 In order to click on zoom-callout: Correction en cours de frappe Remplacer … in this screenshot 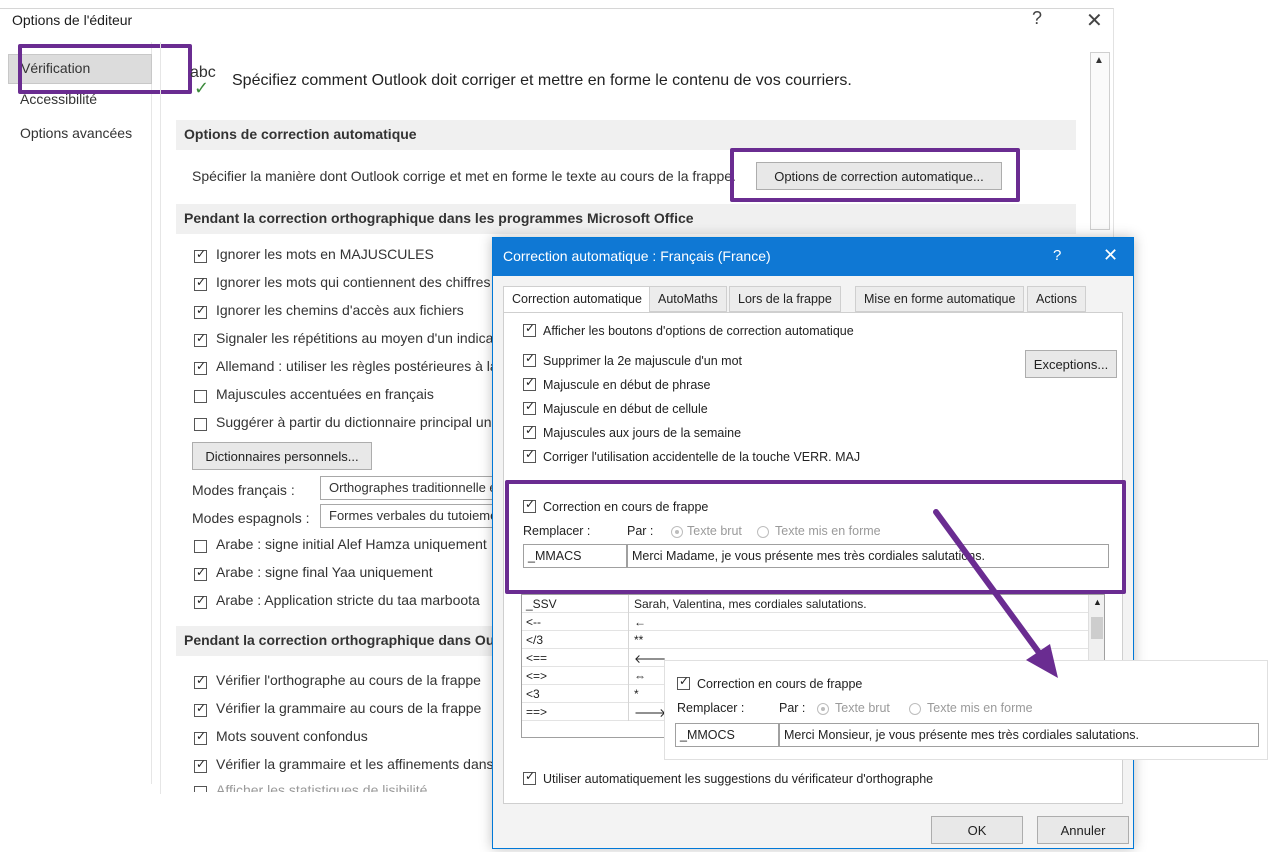, I will do `click(966, 710)`.